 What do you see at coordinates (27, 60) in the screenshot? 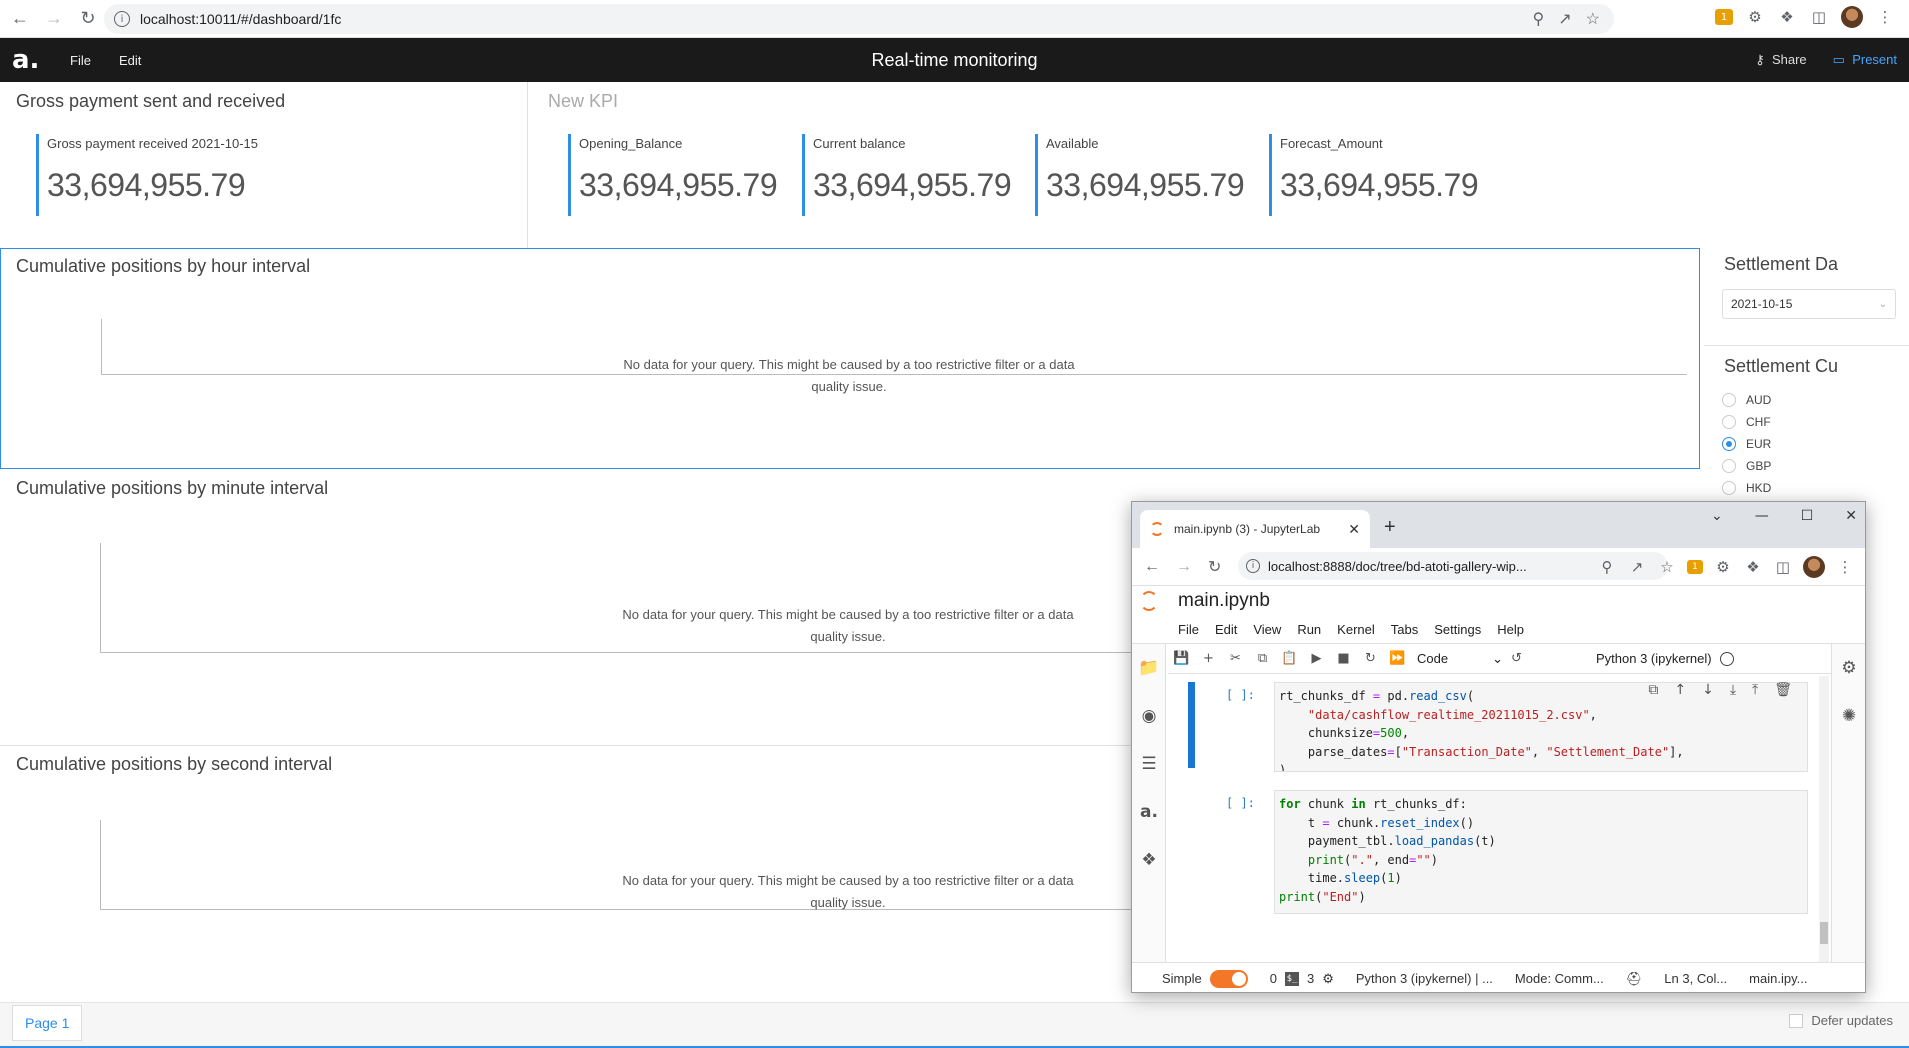
I see `atoti-logo: a.` at bounding box center [27, 60].